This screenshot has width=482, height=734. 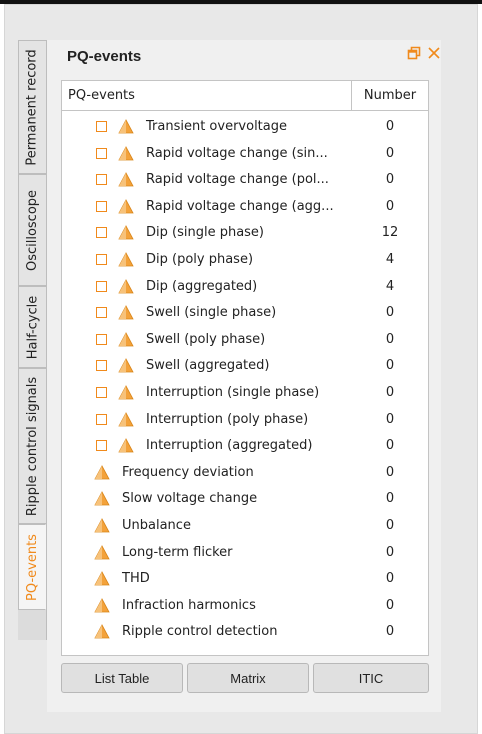 What do you see at coordinates (189, 605) in the screenshot?
I see `row-label: Infraction harmonics` at bounding box center [189, 605].